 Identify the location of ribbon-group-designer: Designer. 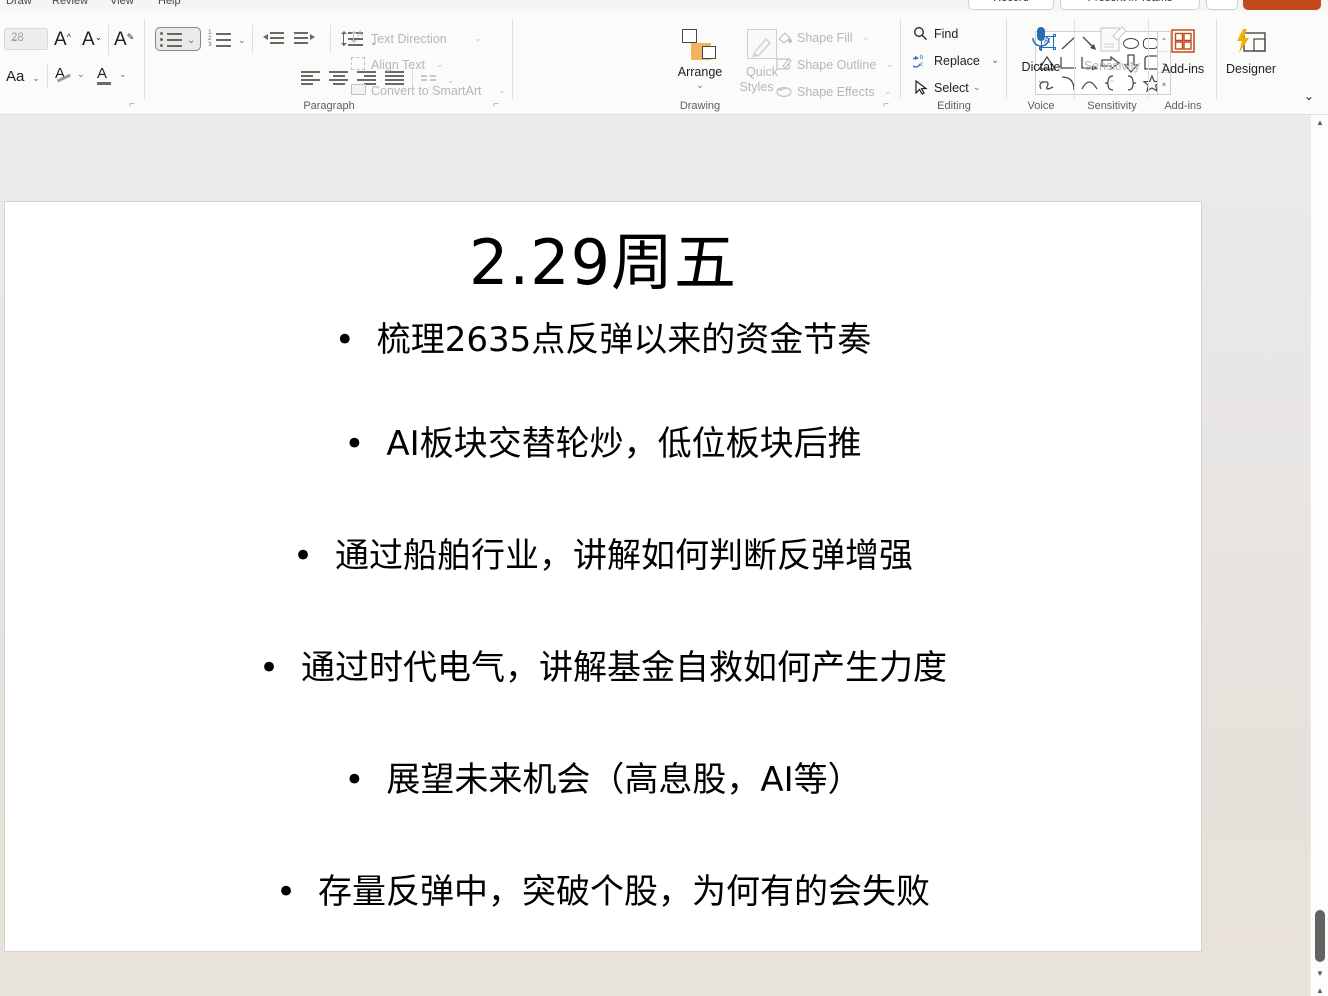
(1251, 63).